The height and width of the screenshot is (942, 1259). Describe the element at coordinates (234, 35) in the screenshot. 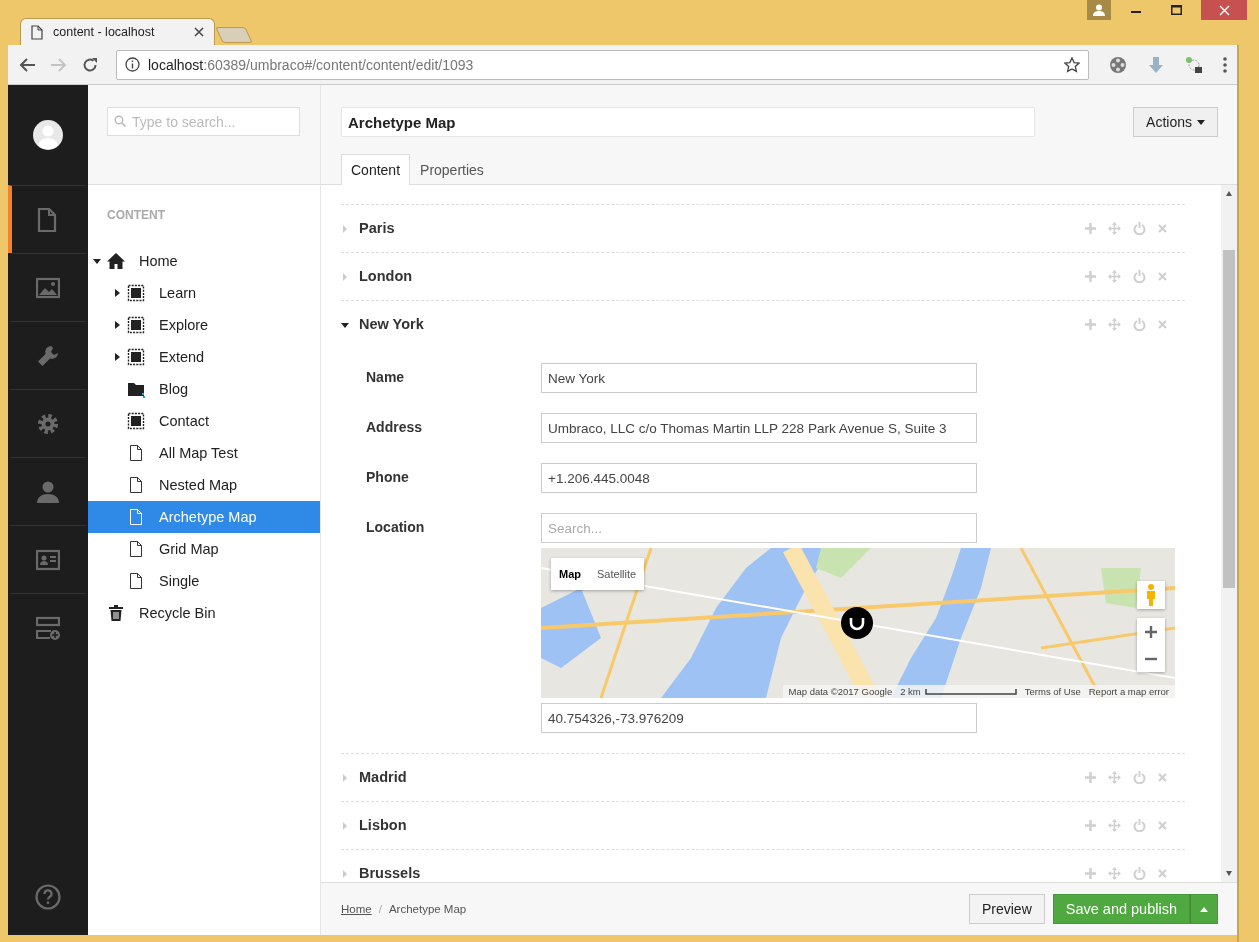

I see `new-tab-button` at that location.